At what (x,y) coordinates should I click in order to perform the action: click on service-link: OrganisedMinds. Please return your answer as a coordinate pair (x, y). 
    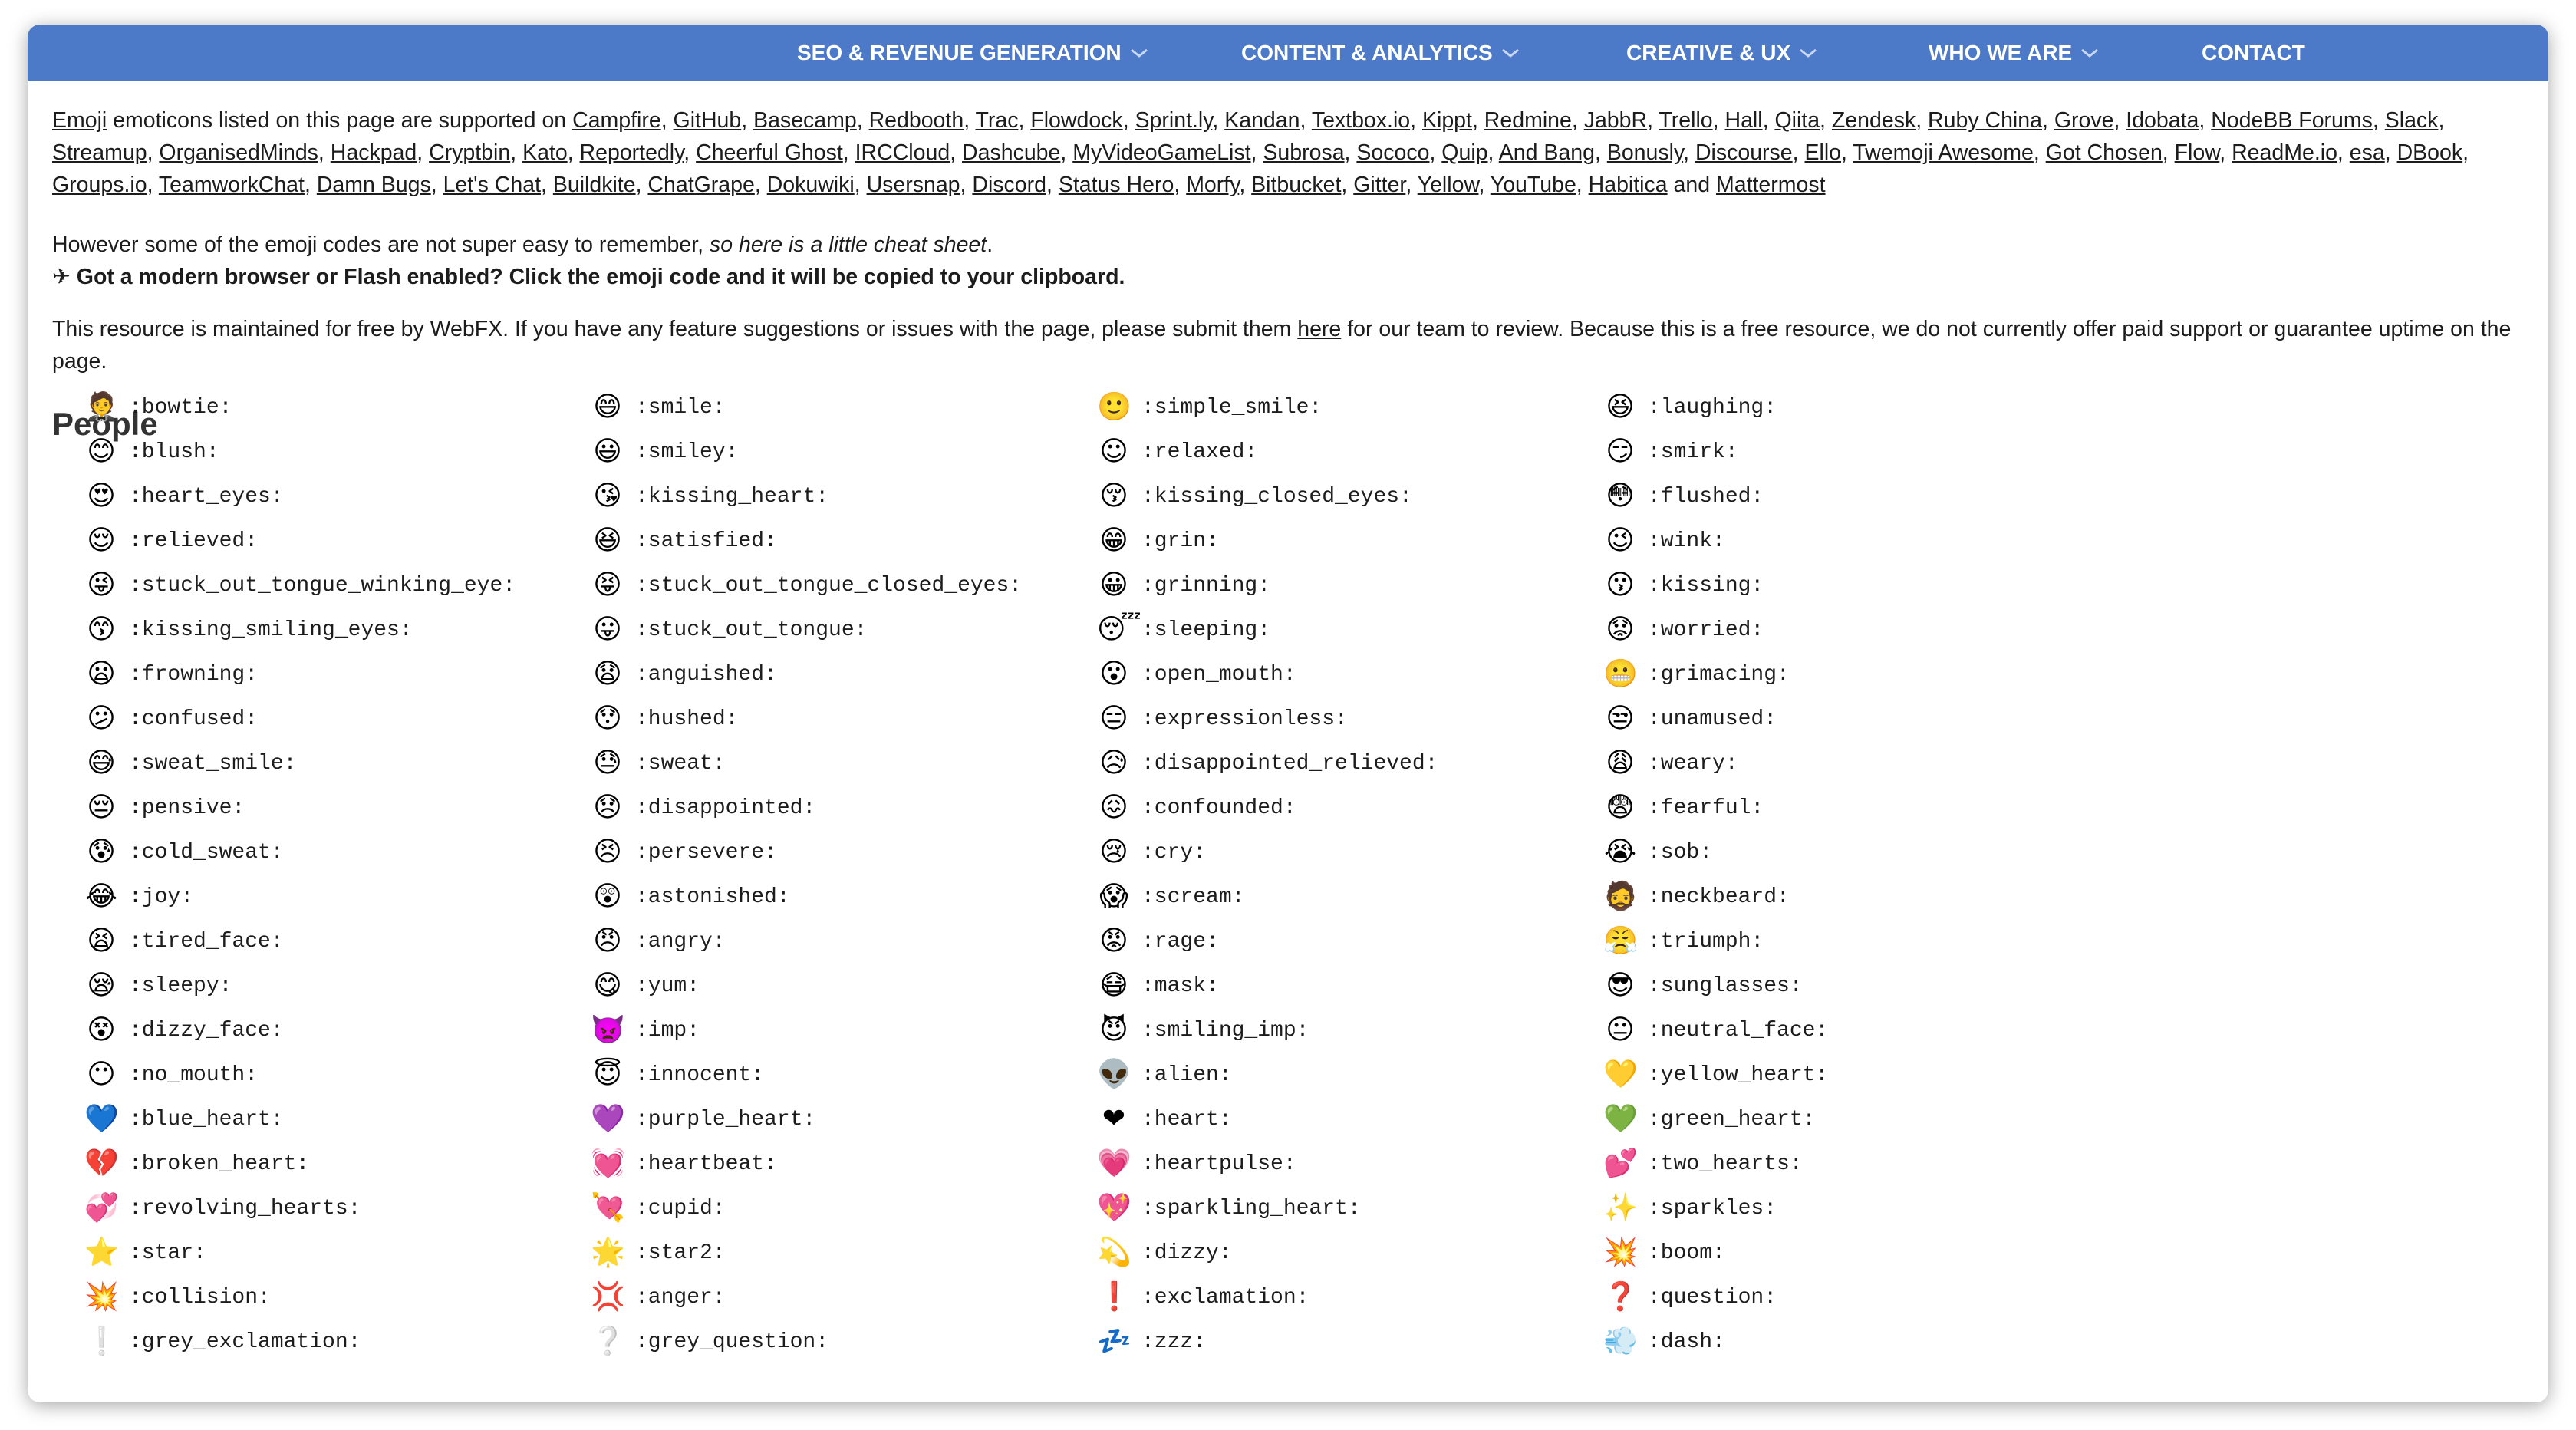
    Looking at the image, I should click on (238, 153).